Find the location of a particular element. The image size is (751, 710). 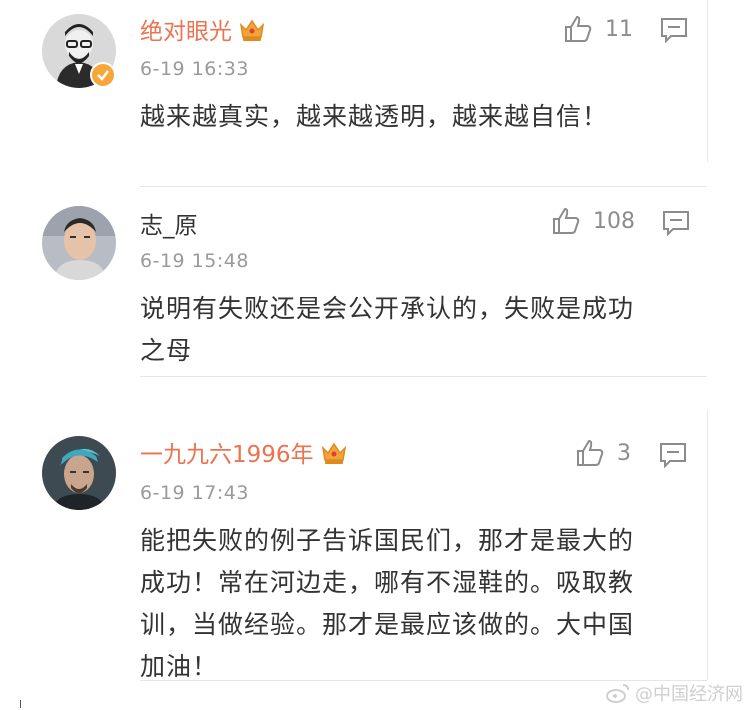

username: 一九九六1996年 is located at coordinates (244, 457).